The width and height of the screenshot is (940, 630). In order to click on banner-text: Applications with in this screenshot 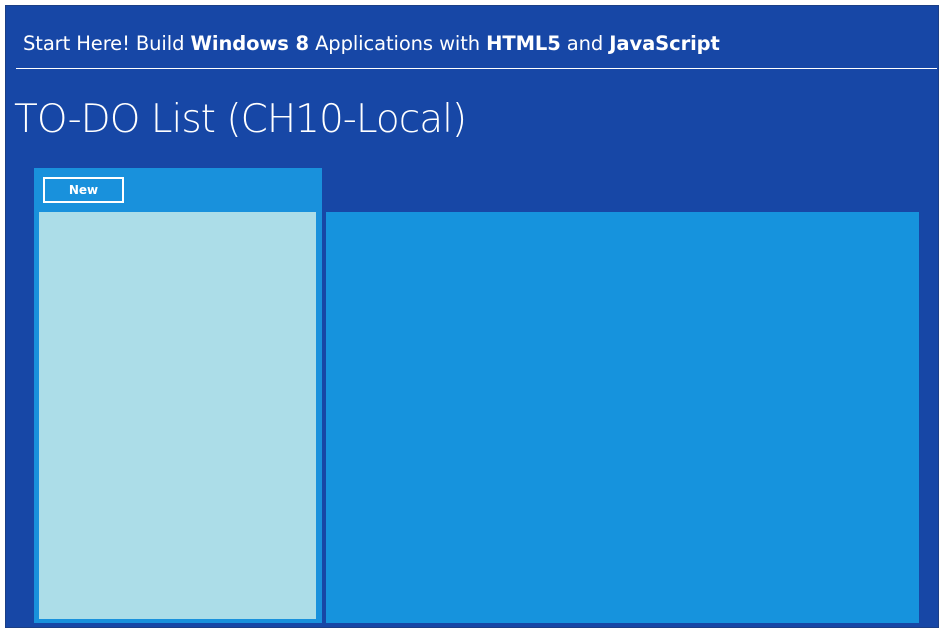, I will do `click(397, 43)`.